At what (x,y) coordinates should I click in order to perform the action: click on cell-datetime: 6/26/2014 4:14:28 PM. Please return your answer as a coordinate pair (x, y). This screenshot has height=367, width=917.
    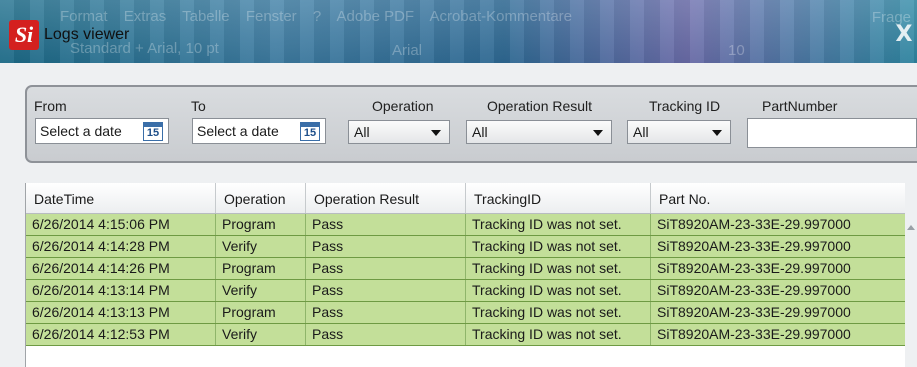
    Looking at the image, I should click on (121, 246).